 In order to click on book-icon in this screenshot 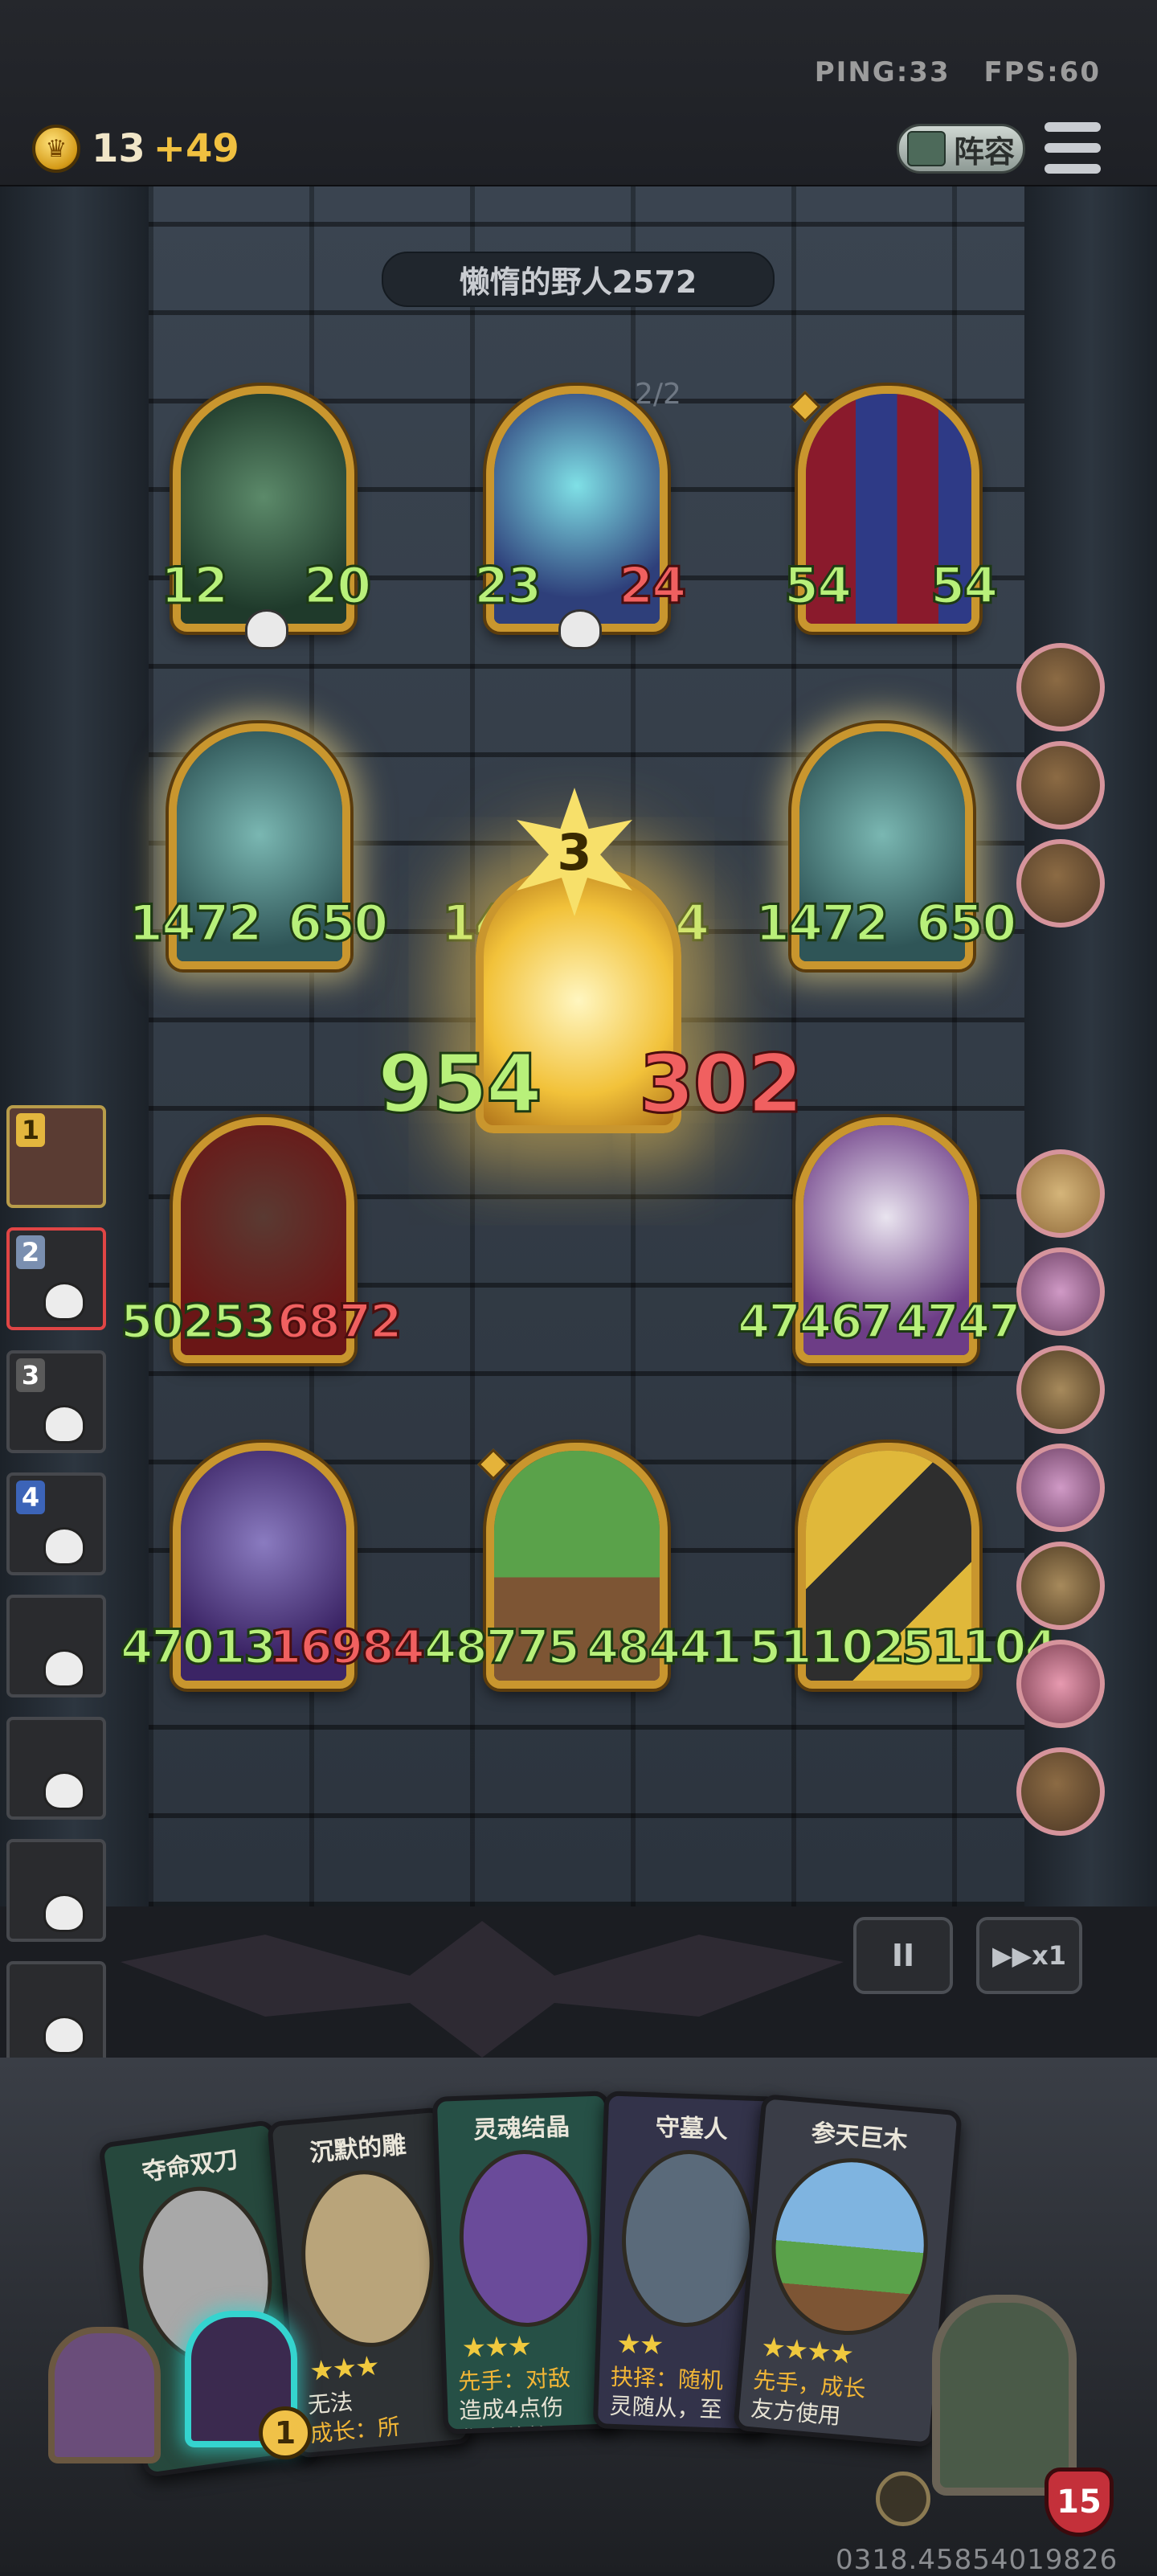, I will do `click(926, 148)`.